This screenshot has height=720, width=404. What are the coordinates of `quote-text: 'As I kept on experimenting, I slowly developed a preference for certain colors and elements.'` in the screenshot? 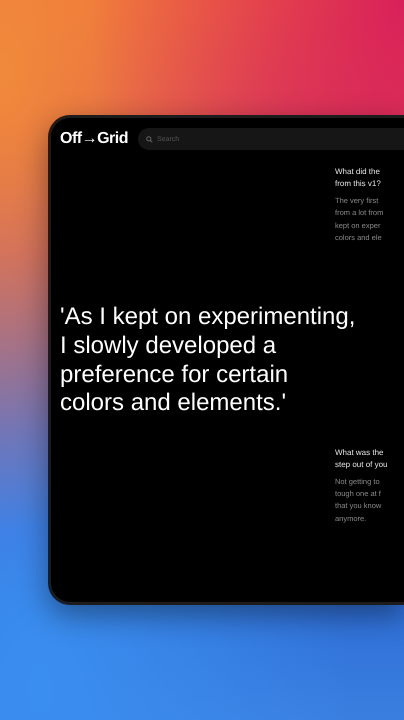 It's located at (208, 360).